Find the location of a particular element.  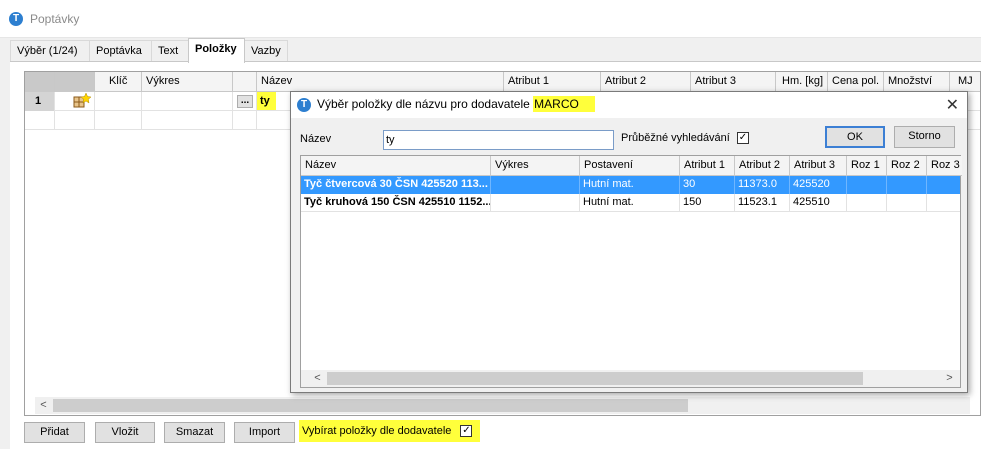

item-name-value: ty is located at coordinates (266, 101).